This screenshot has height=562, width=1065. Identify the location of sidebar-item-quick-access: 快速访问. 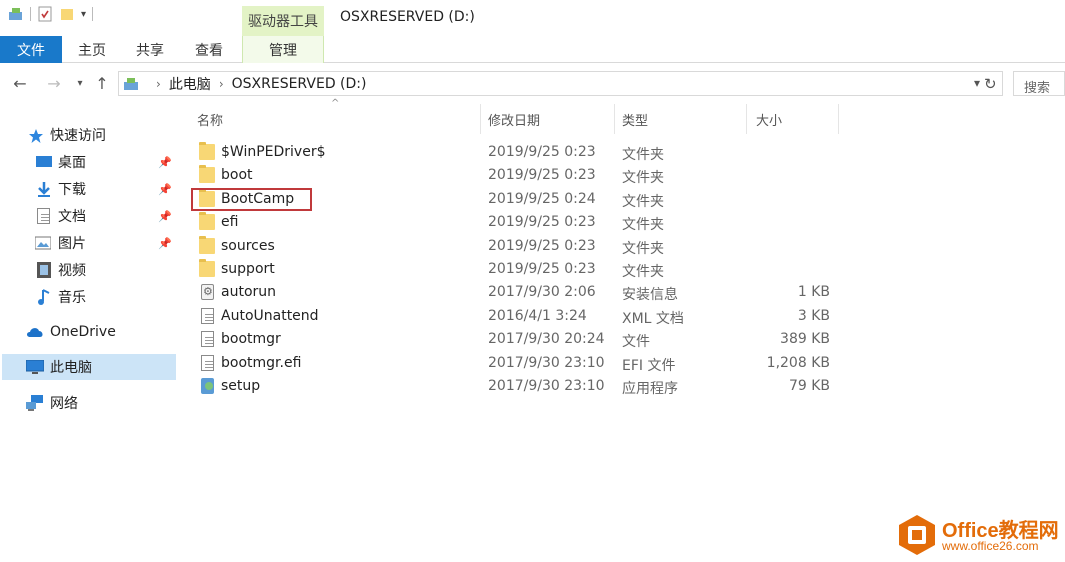
(89, 135).